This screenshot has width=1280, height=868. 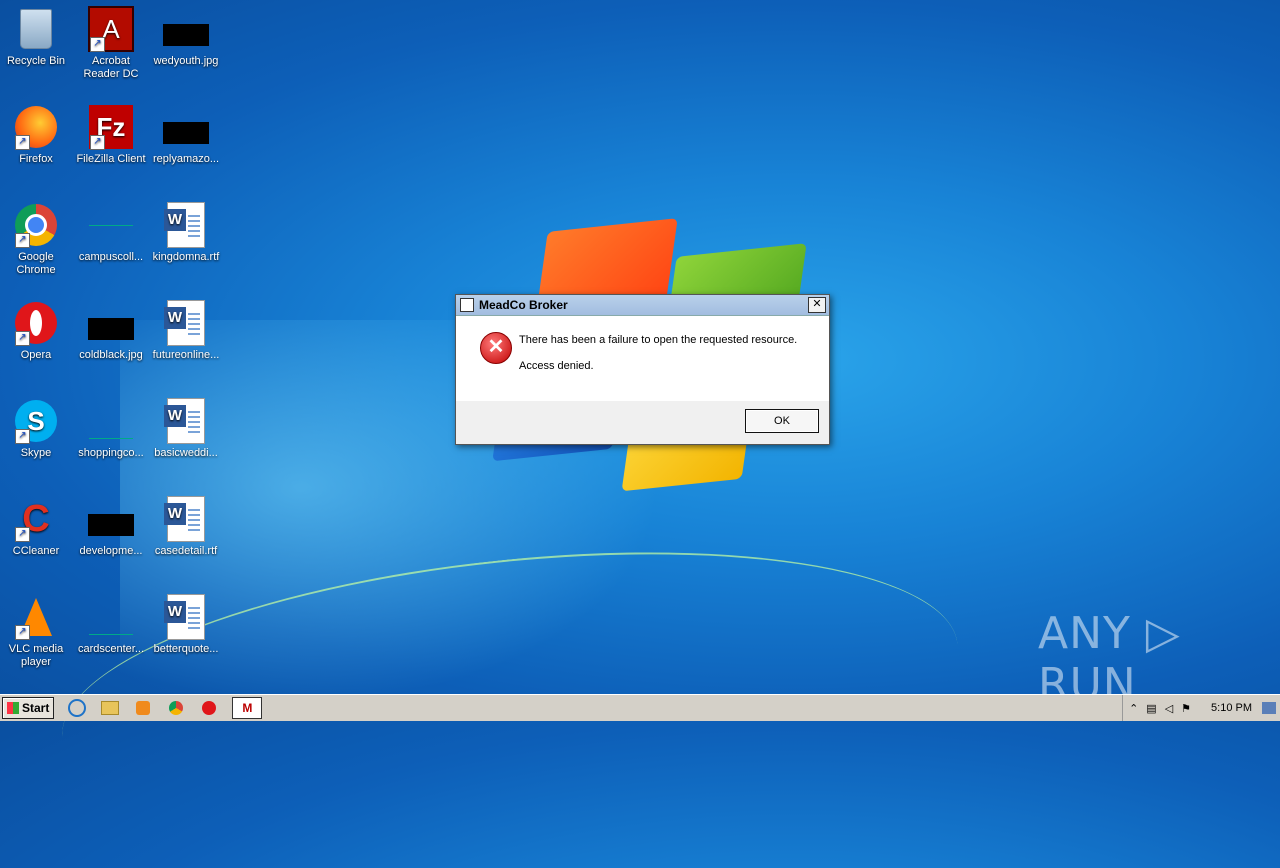 What do you see at coordinates (1133, 708) in the screenshot?
I see `show-hidden-icons-button: ⌃` at bounding box center [1133, 708].